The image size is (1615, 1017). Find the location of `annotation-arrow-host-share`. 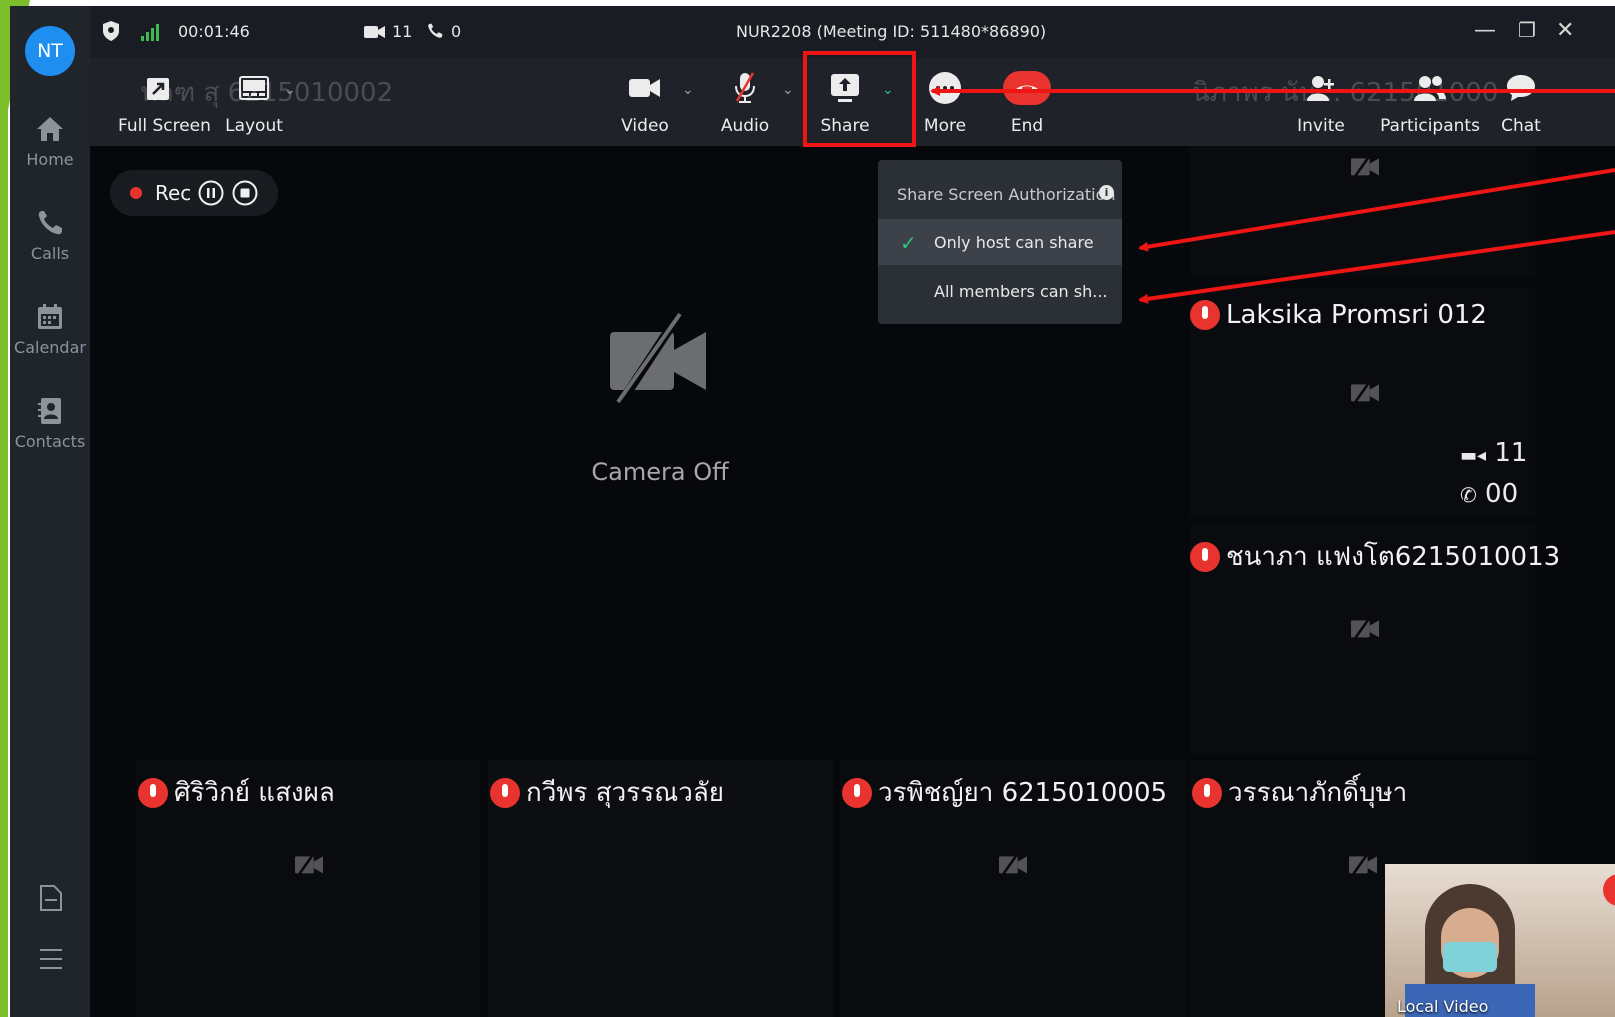

annotation-arrow-host-share is located at coordinates (1376, 210).